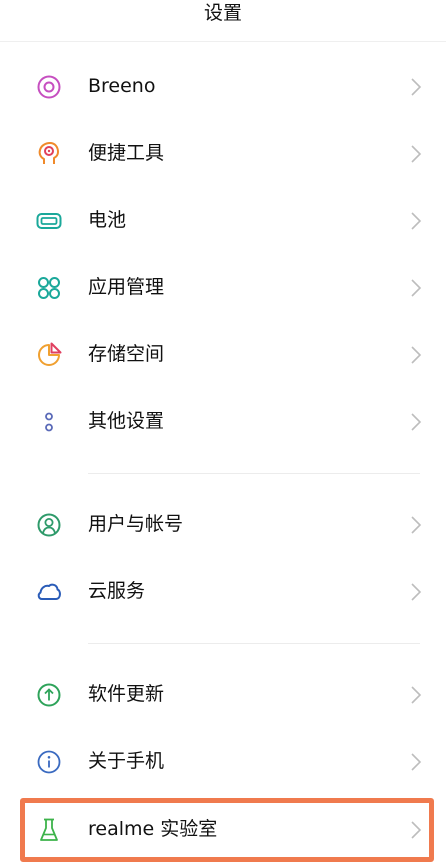 This screenshot has height=867, width=446. Describe the element at coordinates (223, 694) in the screenshot. I see `settings-item-software-update: 软件更新` at that location.